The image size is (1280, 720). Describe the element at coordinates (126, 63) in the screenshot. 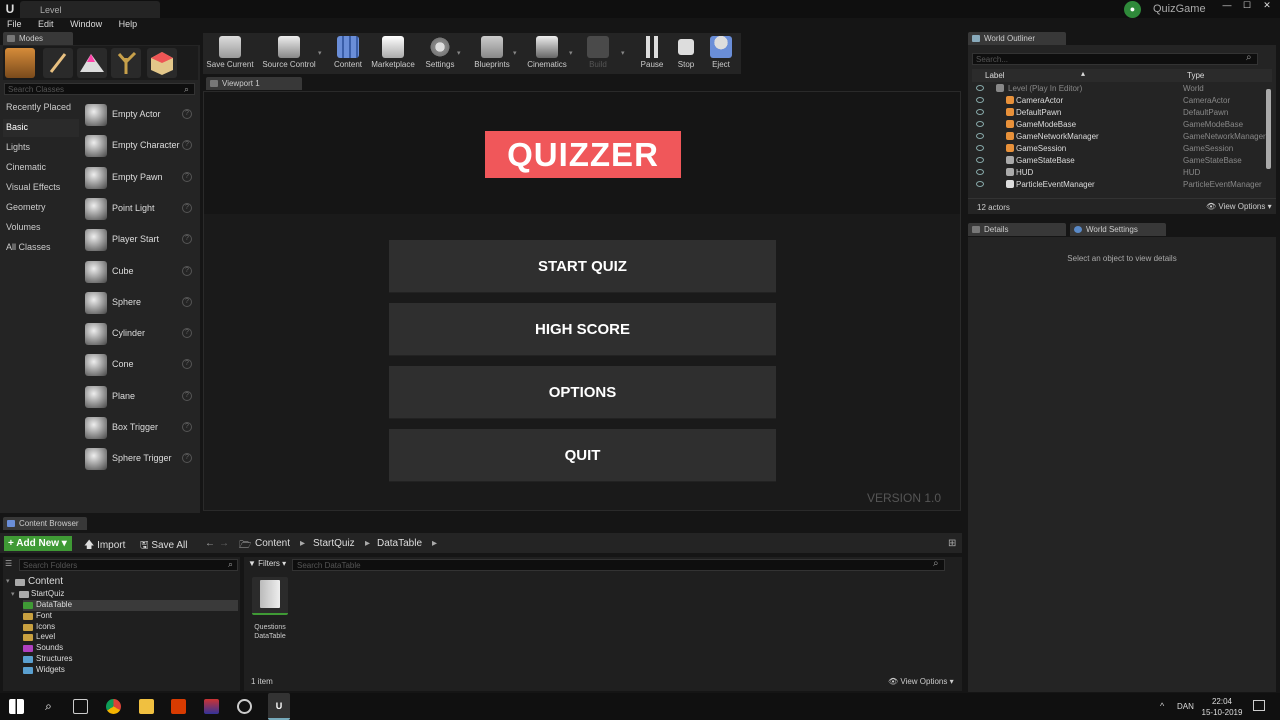

I see `foliage-mode-icon` at that location.